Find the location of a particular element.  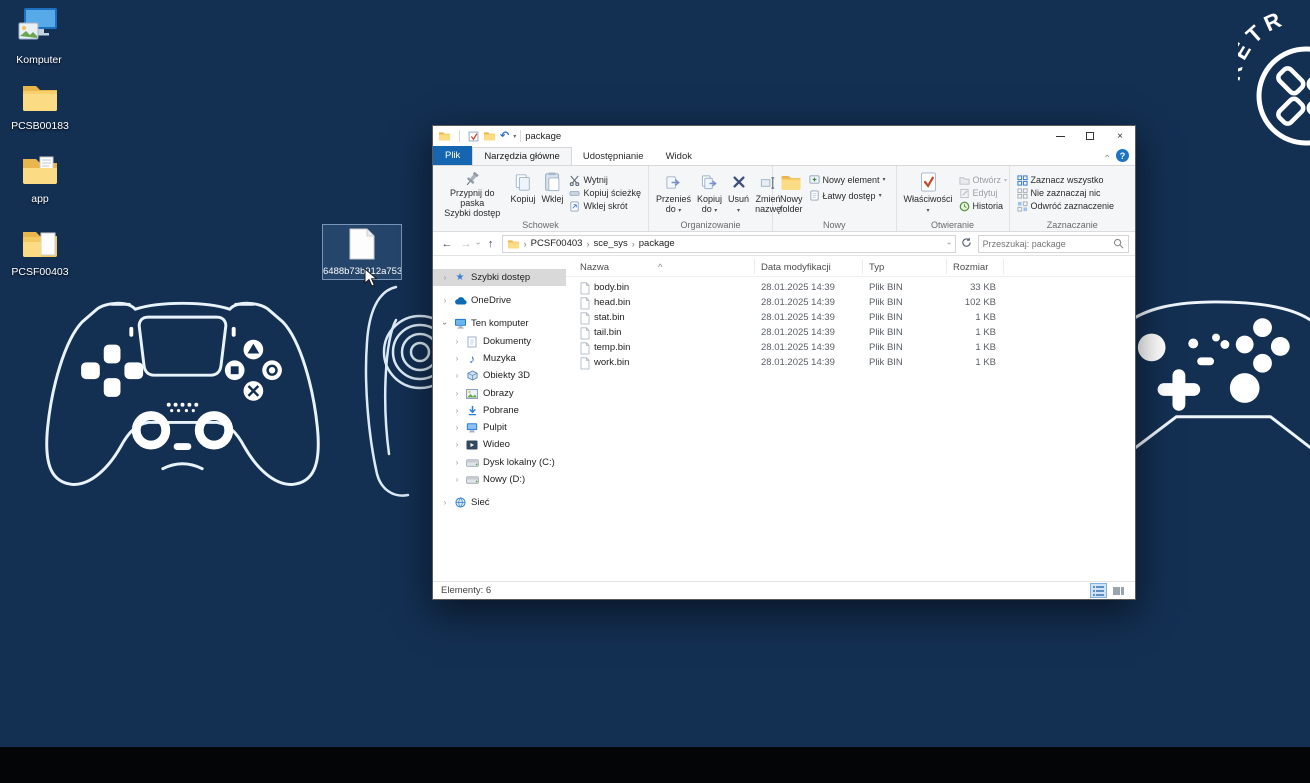

minimize-button is located at coordinates (1060, 136).